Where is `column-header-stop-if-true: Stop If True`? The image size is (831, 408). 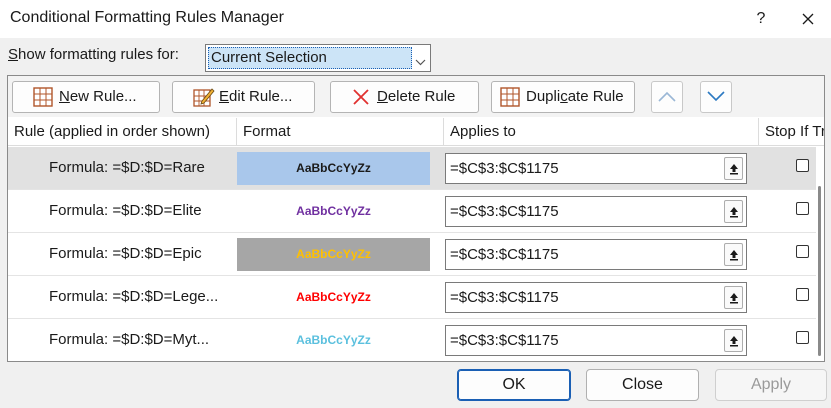 column-header-stop-if-true: Stop If True is located at coordinates (791, 132).